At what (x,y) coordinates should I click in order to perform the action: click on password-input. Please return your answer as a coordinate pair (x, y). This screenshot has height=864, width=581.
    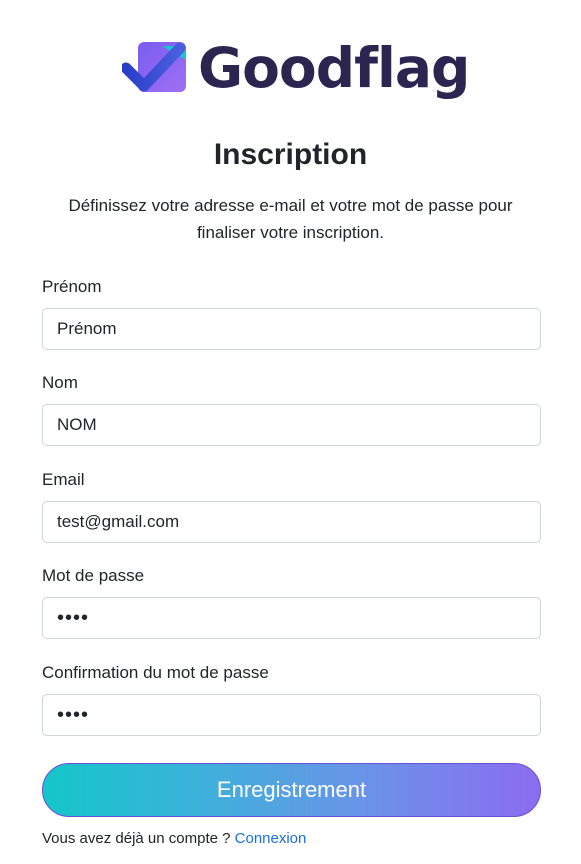
    Looking at the image, I should click on (291, 618).